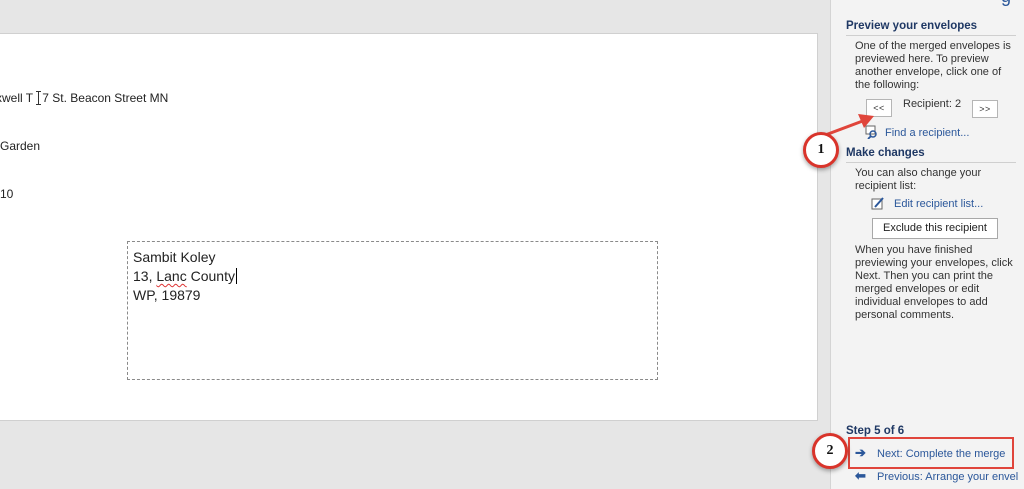  What do you see at coordinates (950, 477) in the screenshot?
I see `previous-step-link: Previous: Arrange your envel` at bounding box center [950, 477].